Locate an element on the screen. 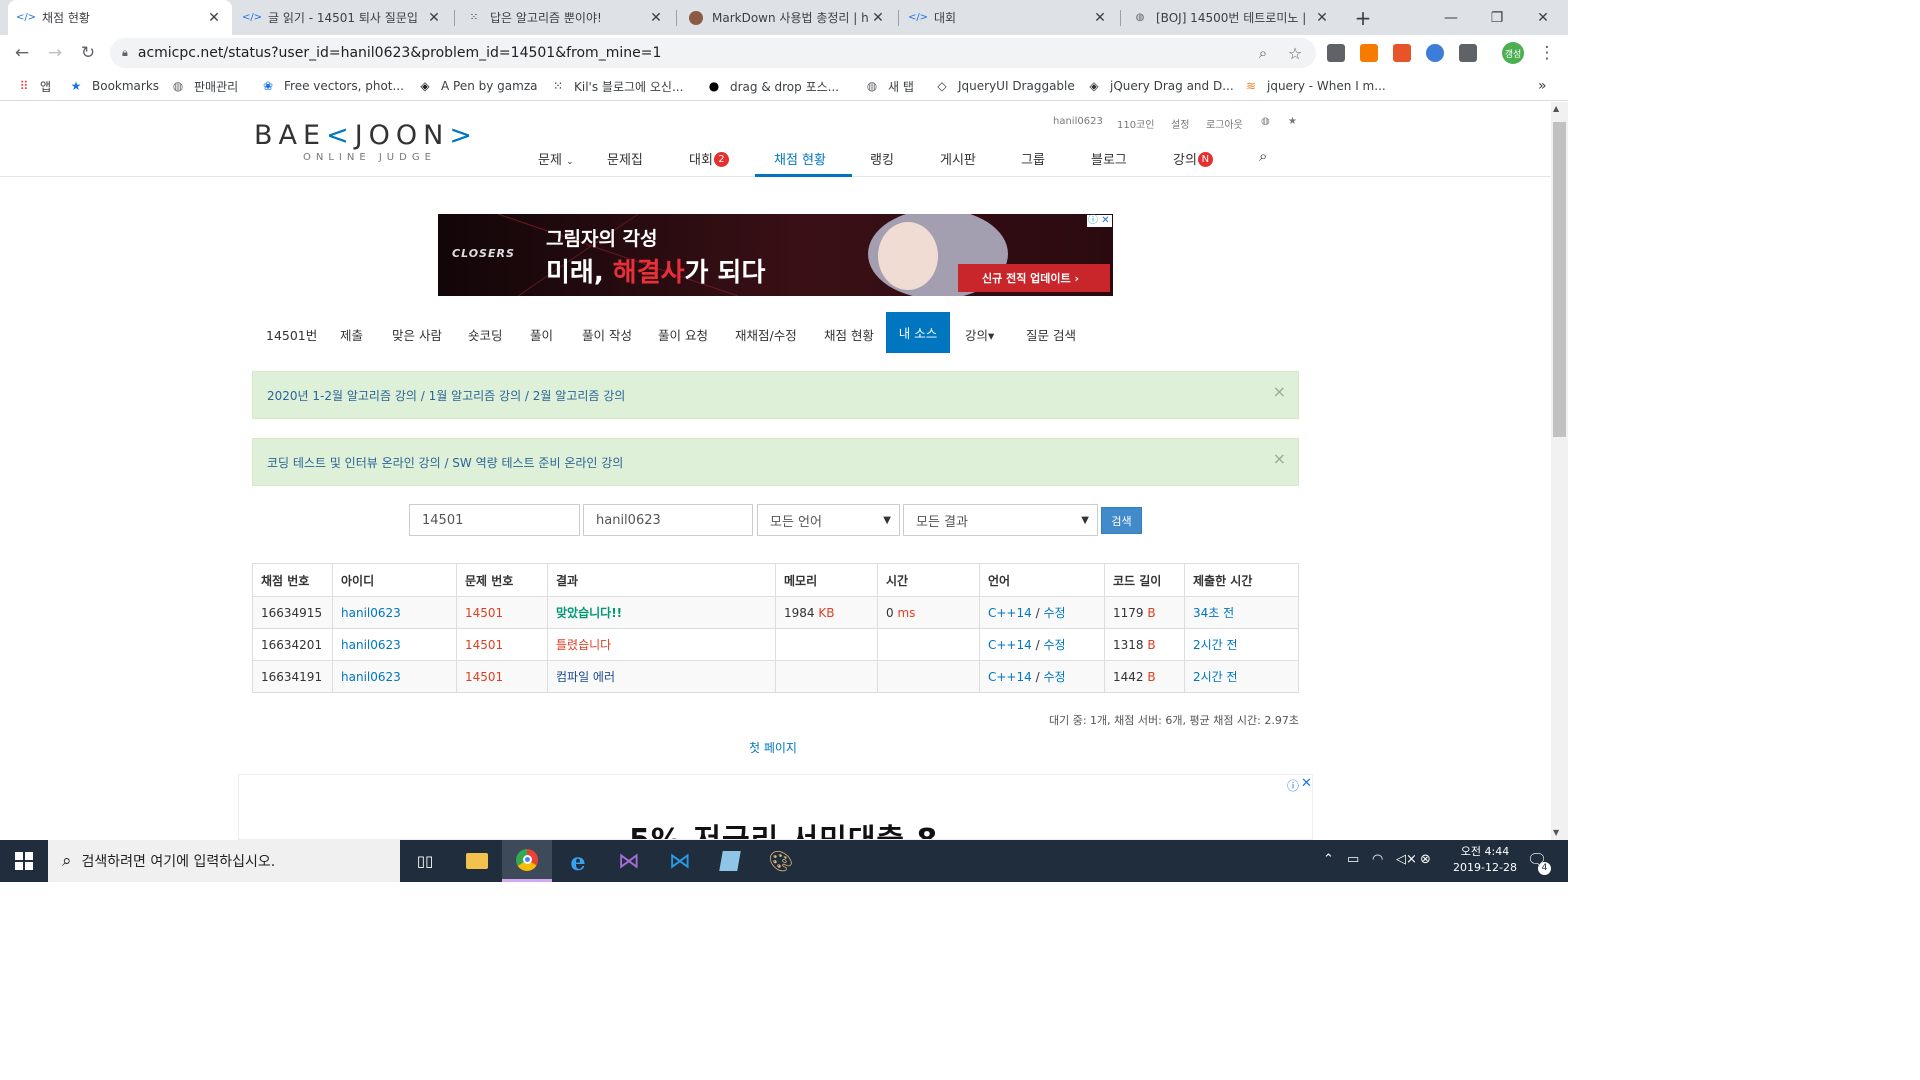 Image resolution: width=1920 pixels, height=1080 pixels. language-globe-icon: ◍ is located at coordinates (1265, 121).